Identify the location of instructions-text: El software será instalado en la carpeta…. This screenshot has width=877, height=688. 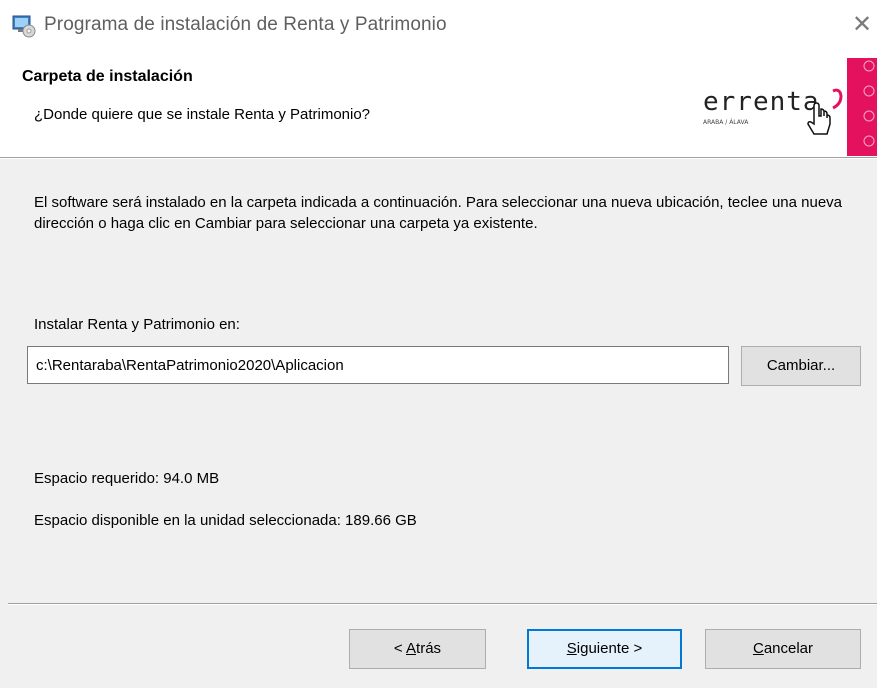
(438, 213).